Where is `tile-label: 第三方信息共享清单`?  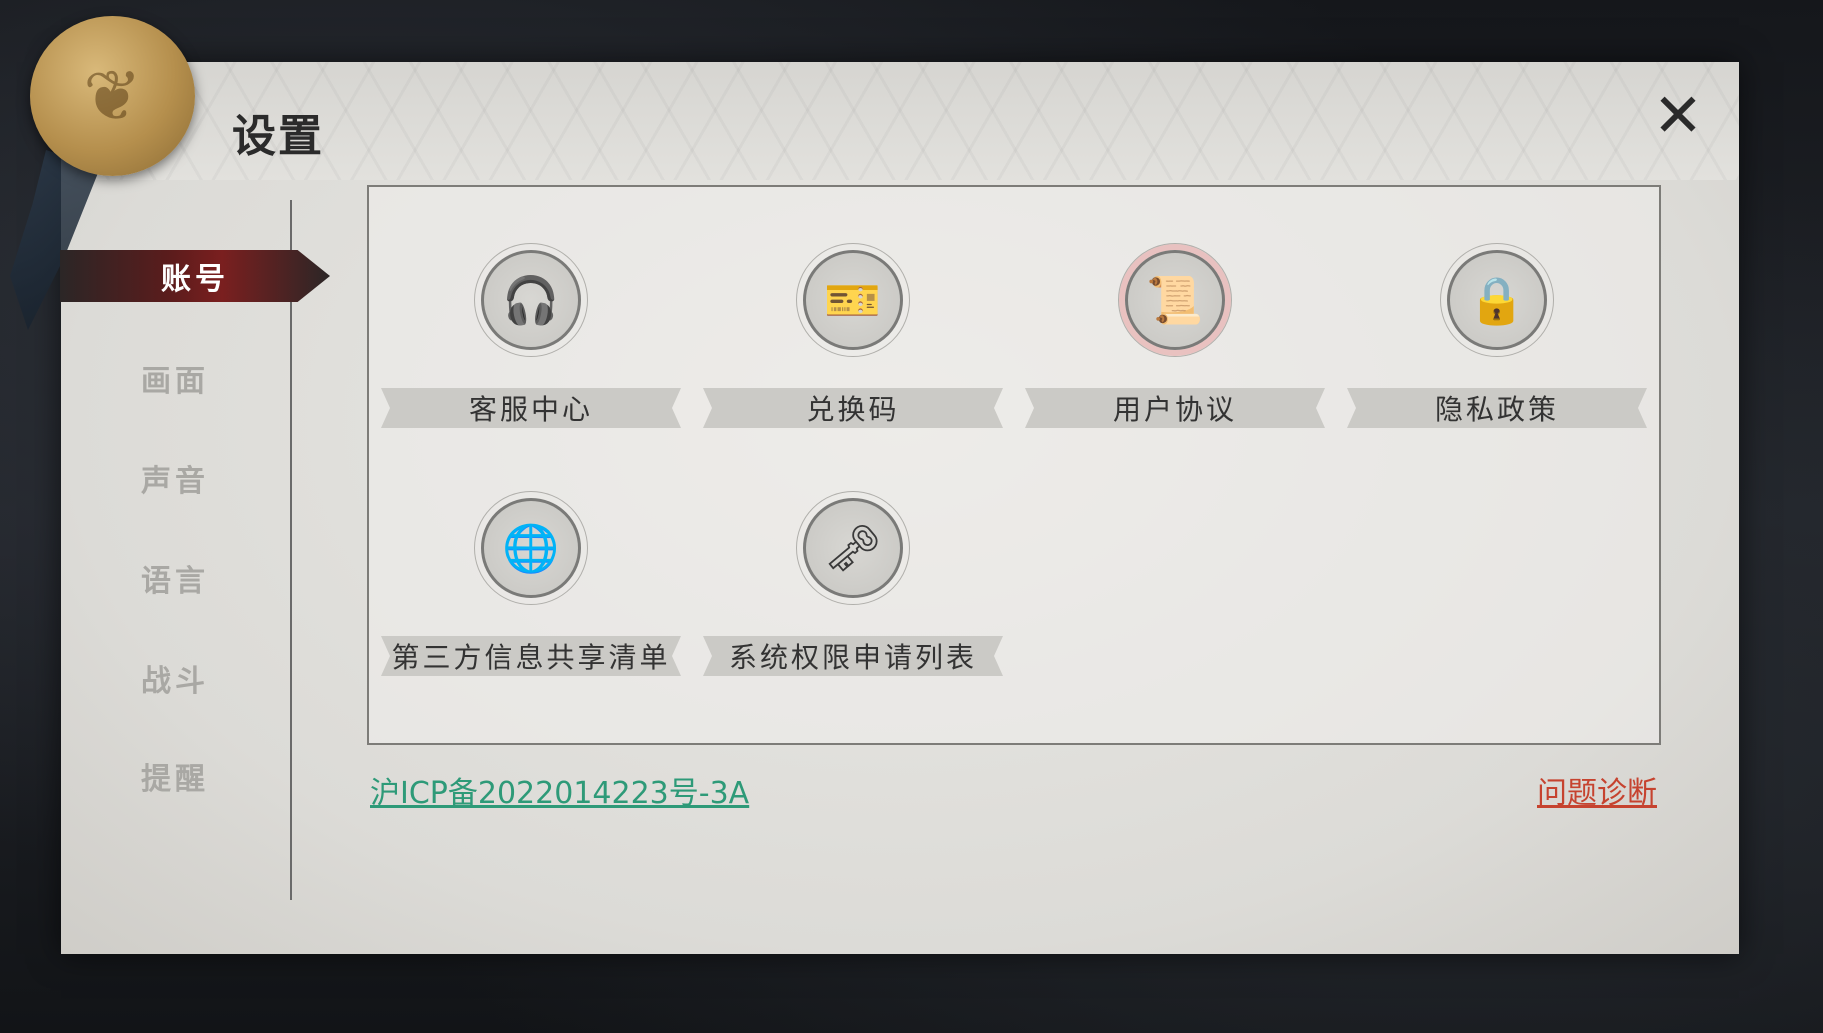
tile-label: 第三方信息共享清单 is located at coordinates (531, 656).